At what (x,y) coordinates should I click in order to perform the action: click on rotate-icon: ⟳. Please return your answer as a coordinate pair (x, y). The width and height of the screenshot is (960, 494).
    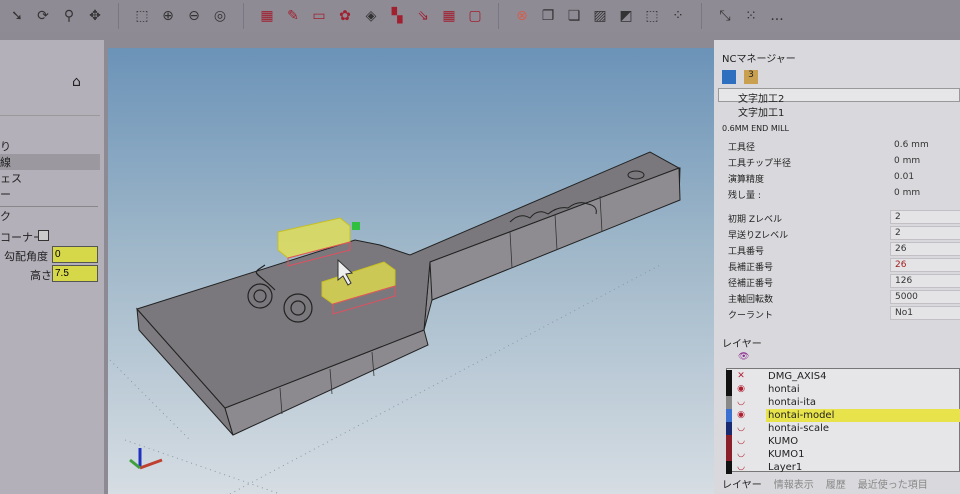
    Looking at the image, I should click on (43, 16).